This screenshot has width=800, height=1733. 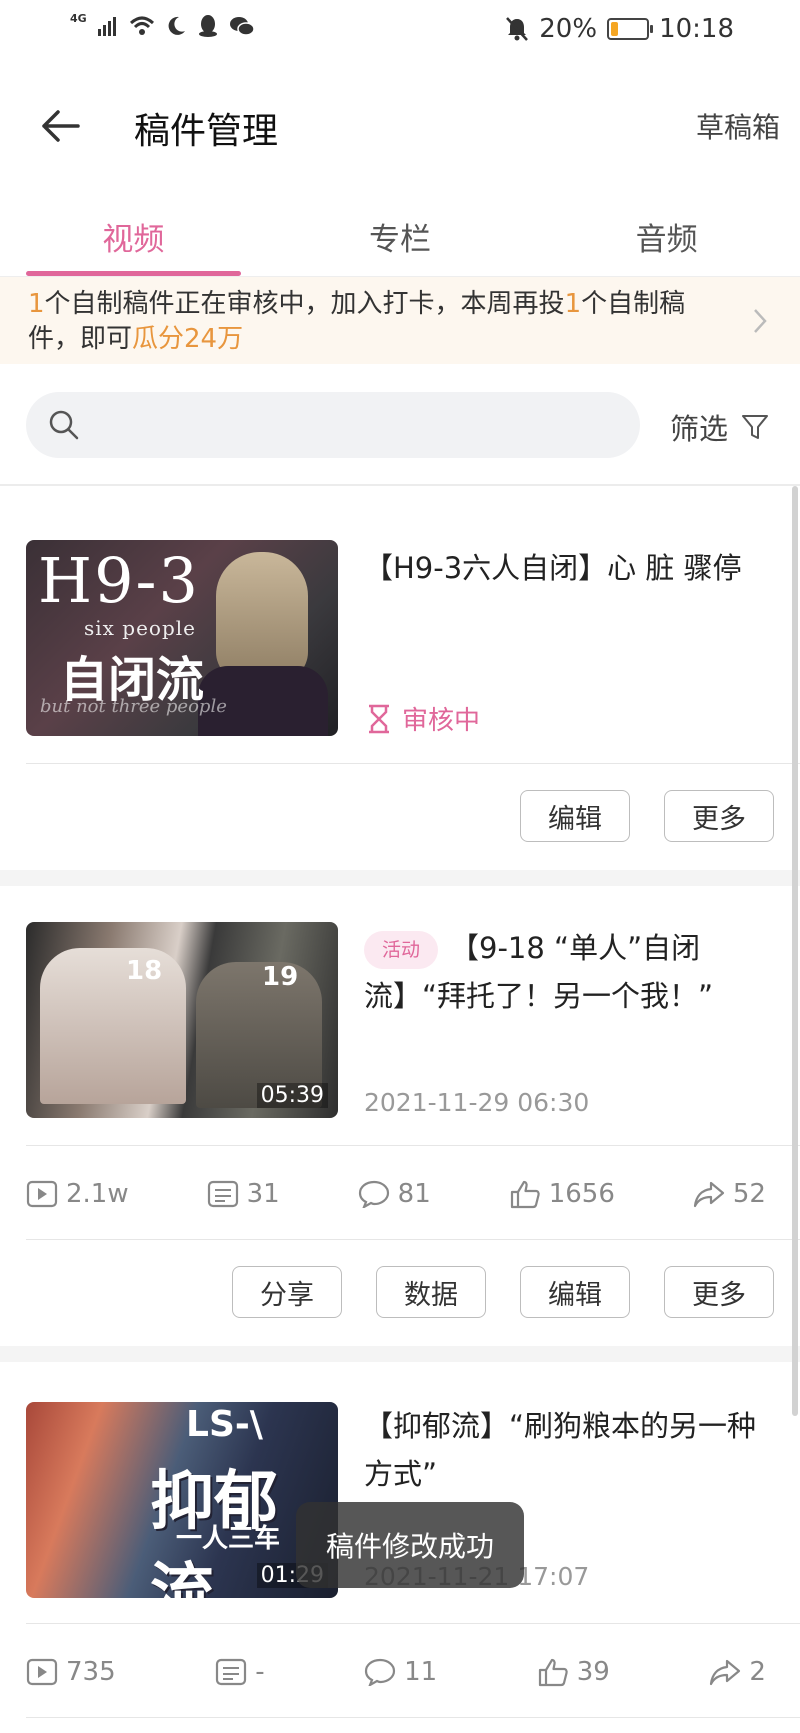 What do you see at coordinates (477, 1102) in the screenshot?
I see `publish-date: 2021-11-29 06:30` at bounding box center [477, 1102].